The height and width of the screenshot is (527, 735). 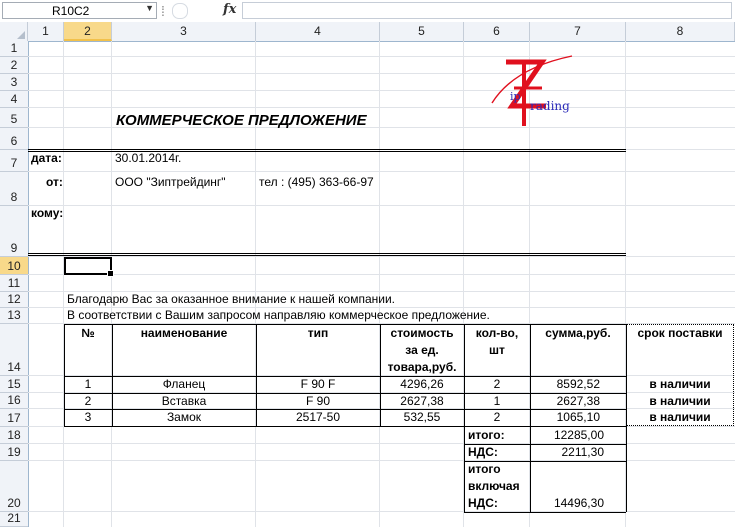 I want to click on row-header-3: 3, so click(x=14, y=82).